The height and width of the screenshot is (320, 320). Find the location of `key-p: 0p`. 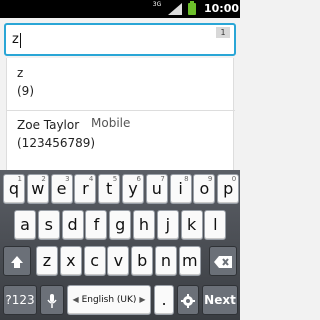

key-p: 0p is located at coordinates (228, 189).